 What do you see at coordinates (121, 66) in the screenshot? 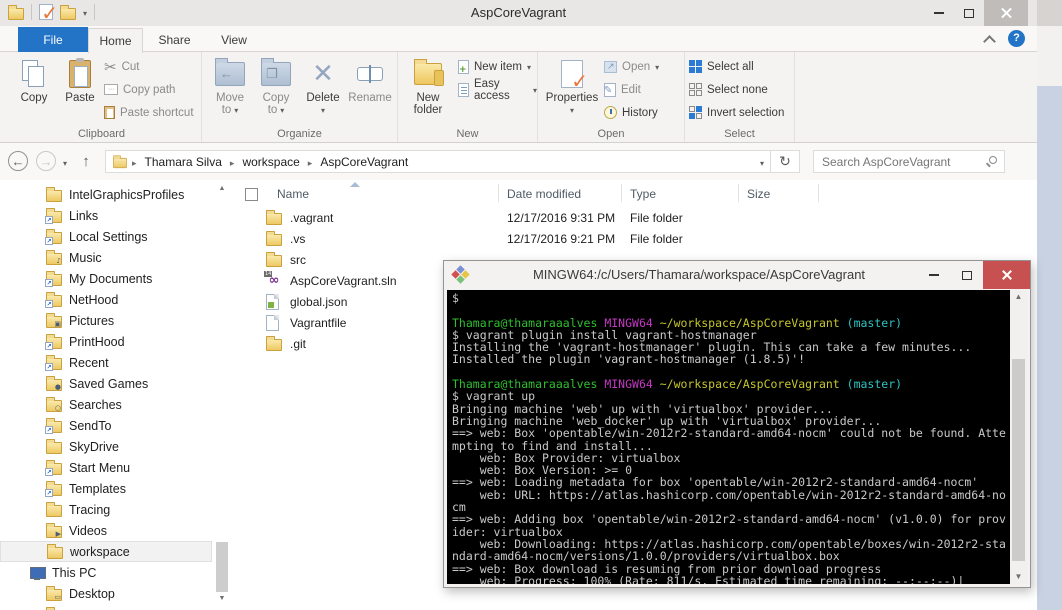
I see `cut-button: ✂ Cut` at bounding box center [121, 66].